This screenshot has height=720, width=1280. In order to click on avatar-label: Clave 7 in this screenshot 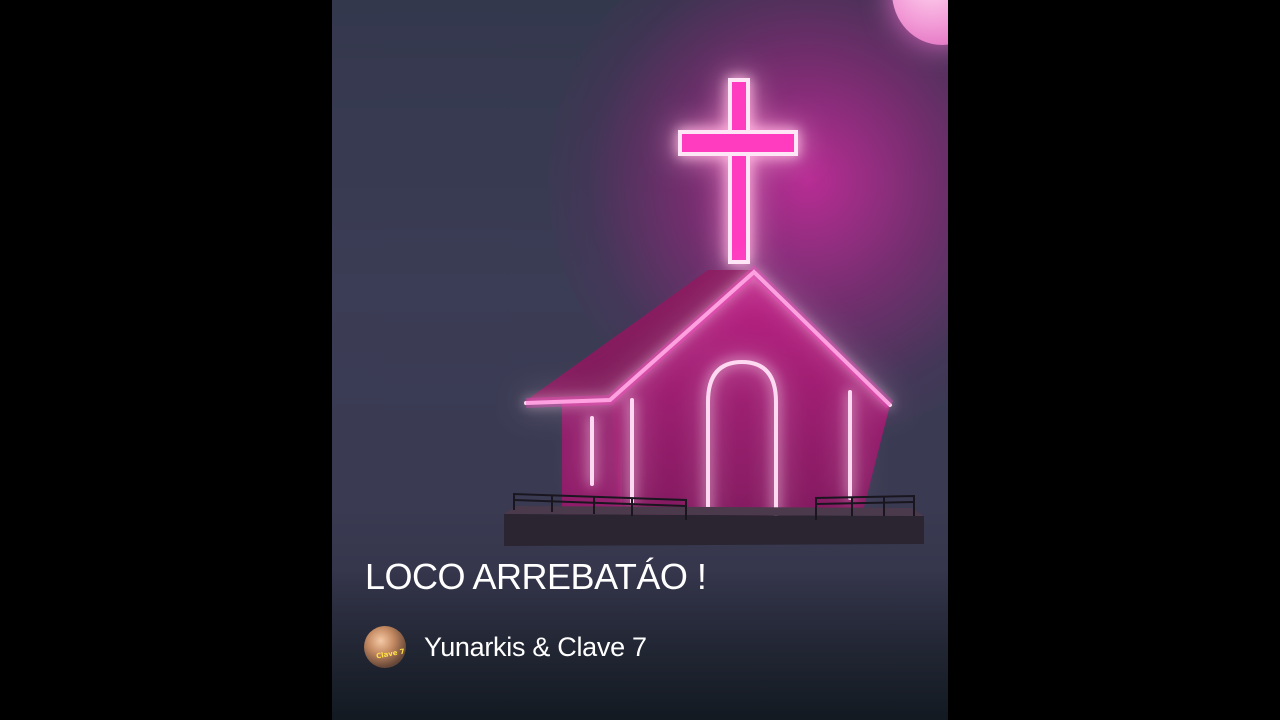, I will do `click(390, 654)`.